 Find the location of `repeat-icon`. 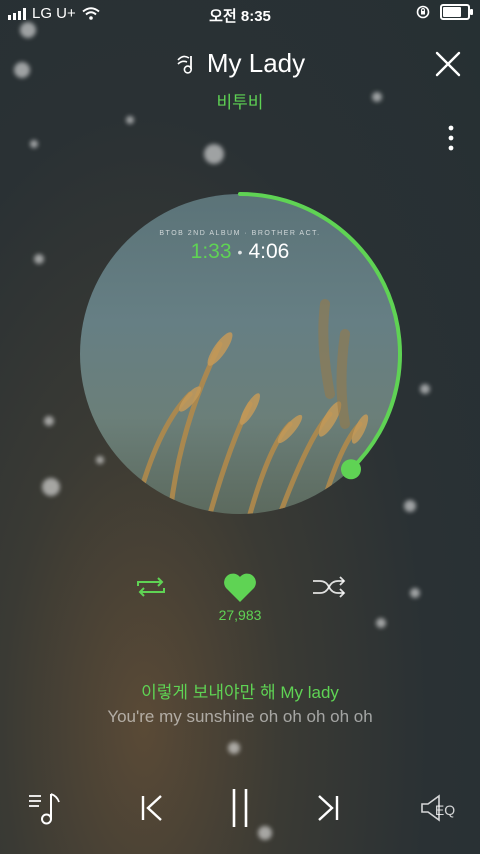

repeat-icon is located at coordinates (151, 587).